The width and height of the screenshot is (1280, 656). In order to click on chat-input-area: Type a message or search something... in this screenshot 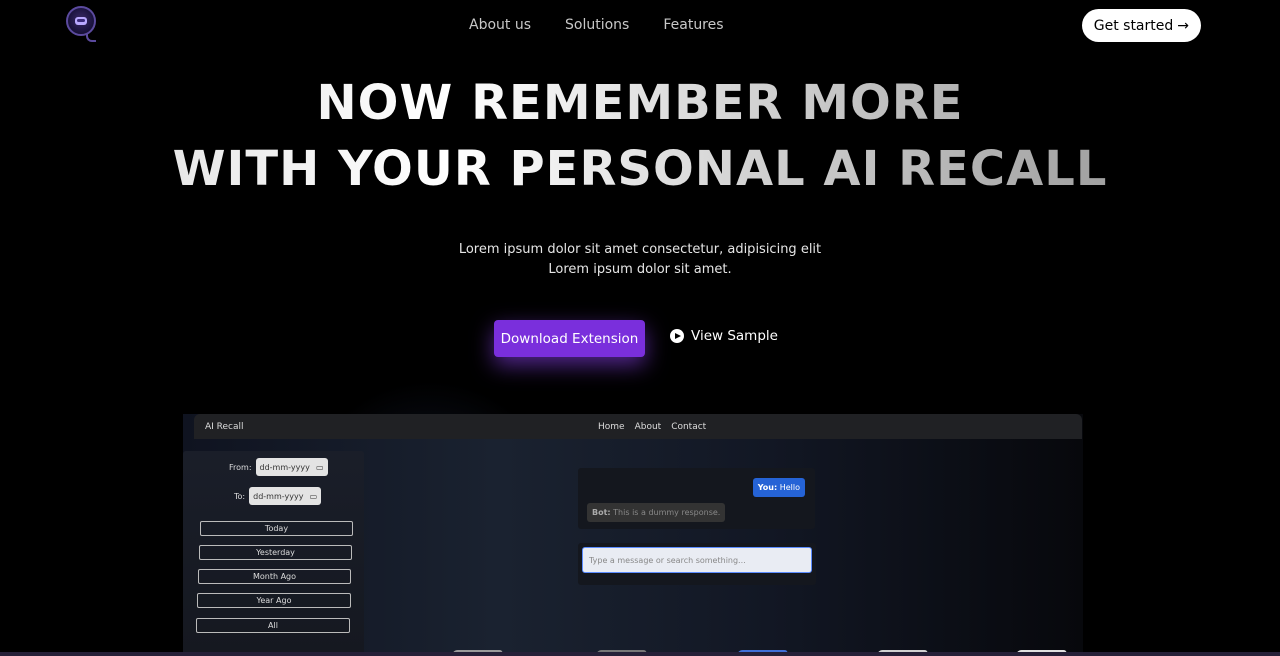, I will do `click(697, 564)`.